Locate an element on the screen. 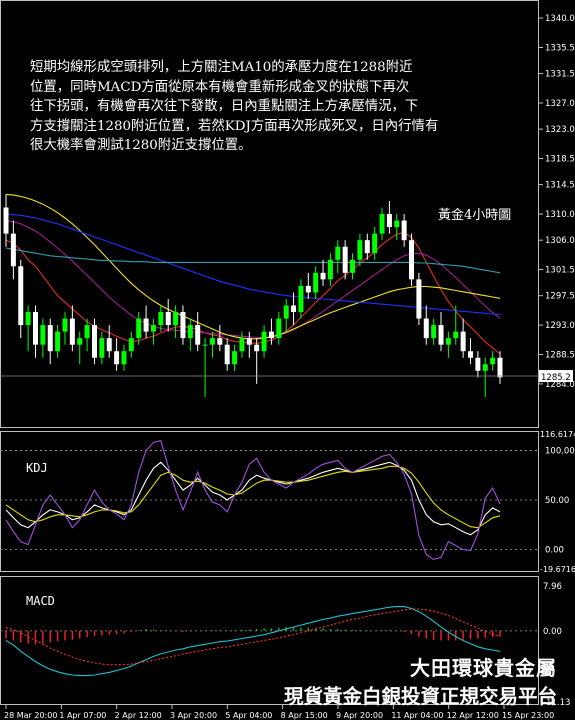 The height and width of the screenshot is (720, 575). price-tick-label: 1301.5 is located at coordinates (560, 271).